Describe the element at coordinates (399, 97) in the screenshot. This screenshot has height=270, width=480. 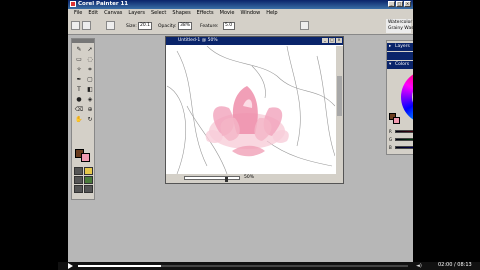
I see `panels-dock: ▸ Layers ▾ Colors R 240` at that location.